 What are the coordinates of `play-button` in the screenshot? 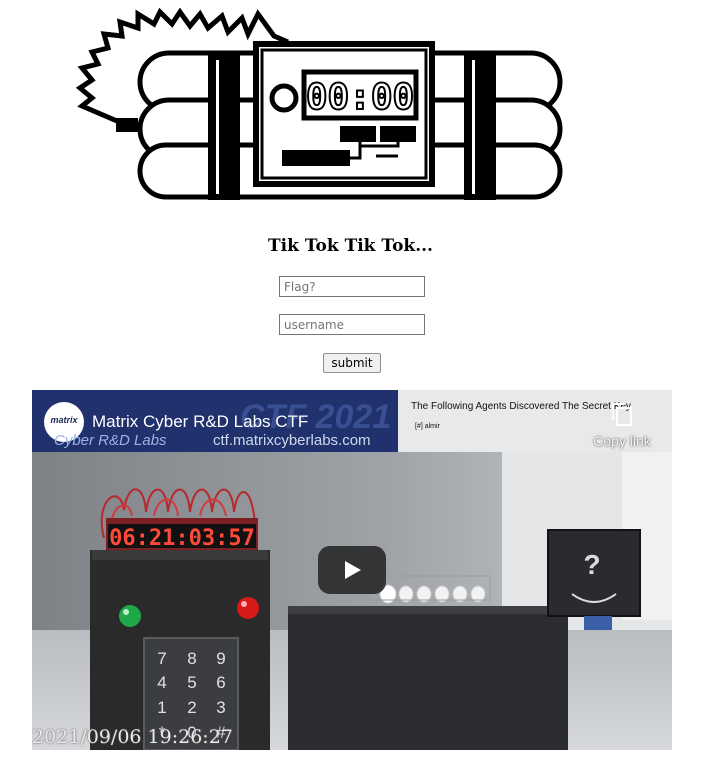 It's located at (352, 570).